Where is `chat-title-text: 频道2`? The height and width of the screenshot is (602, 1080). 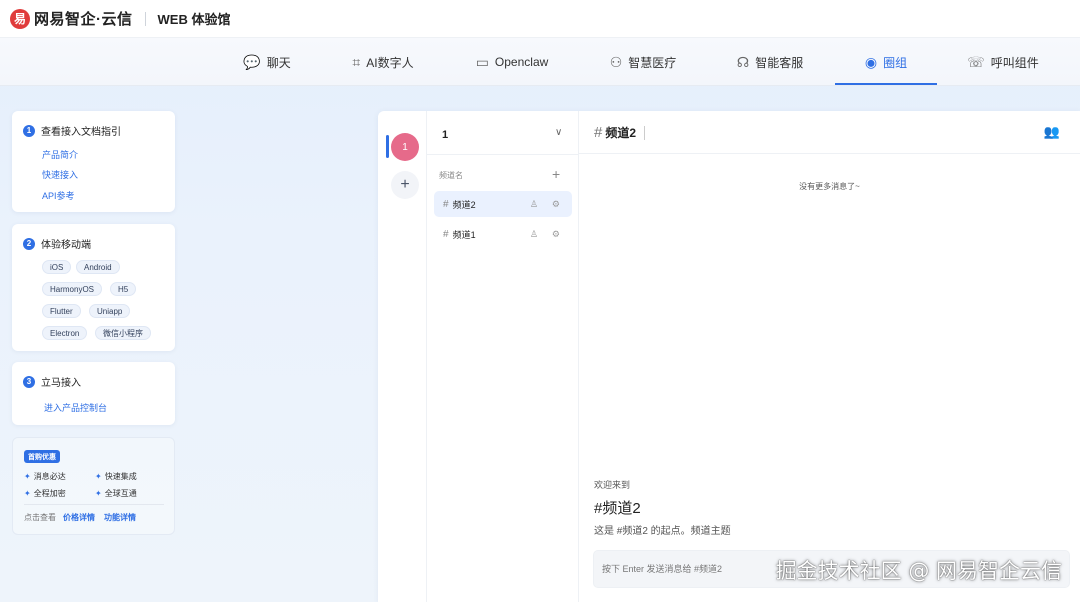
chat-title-text: 频道2 is located at coordinates (621, 133).